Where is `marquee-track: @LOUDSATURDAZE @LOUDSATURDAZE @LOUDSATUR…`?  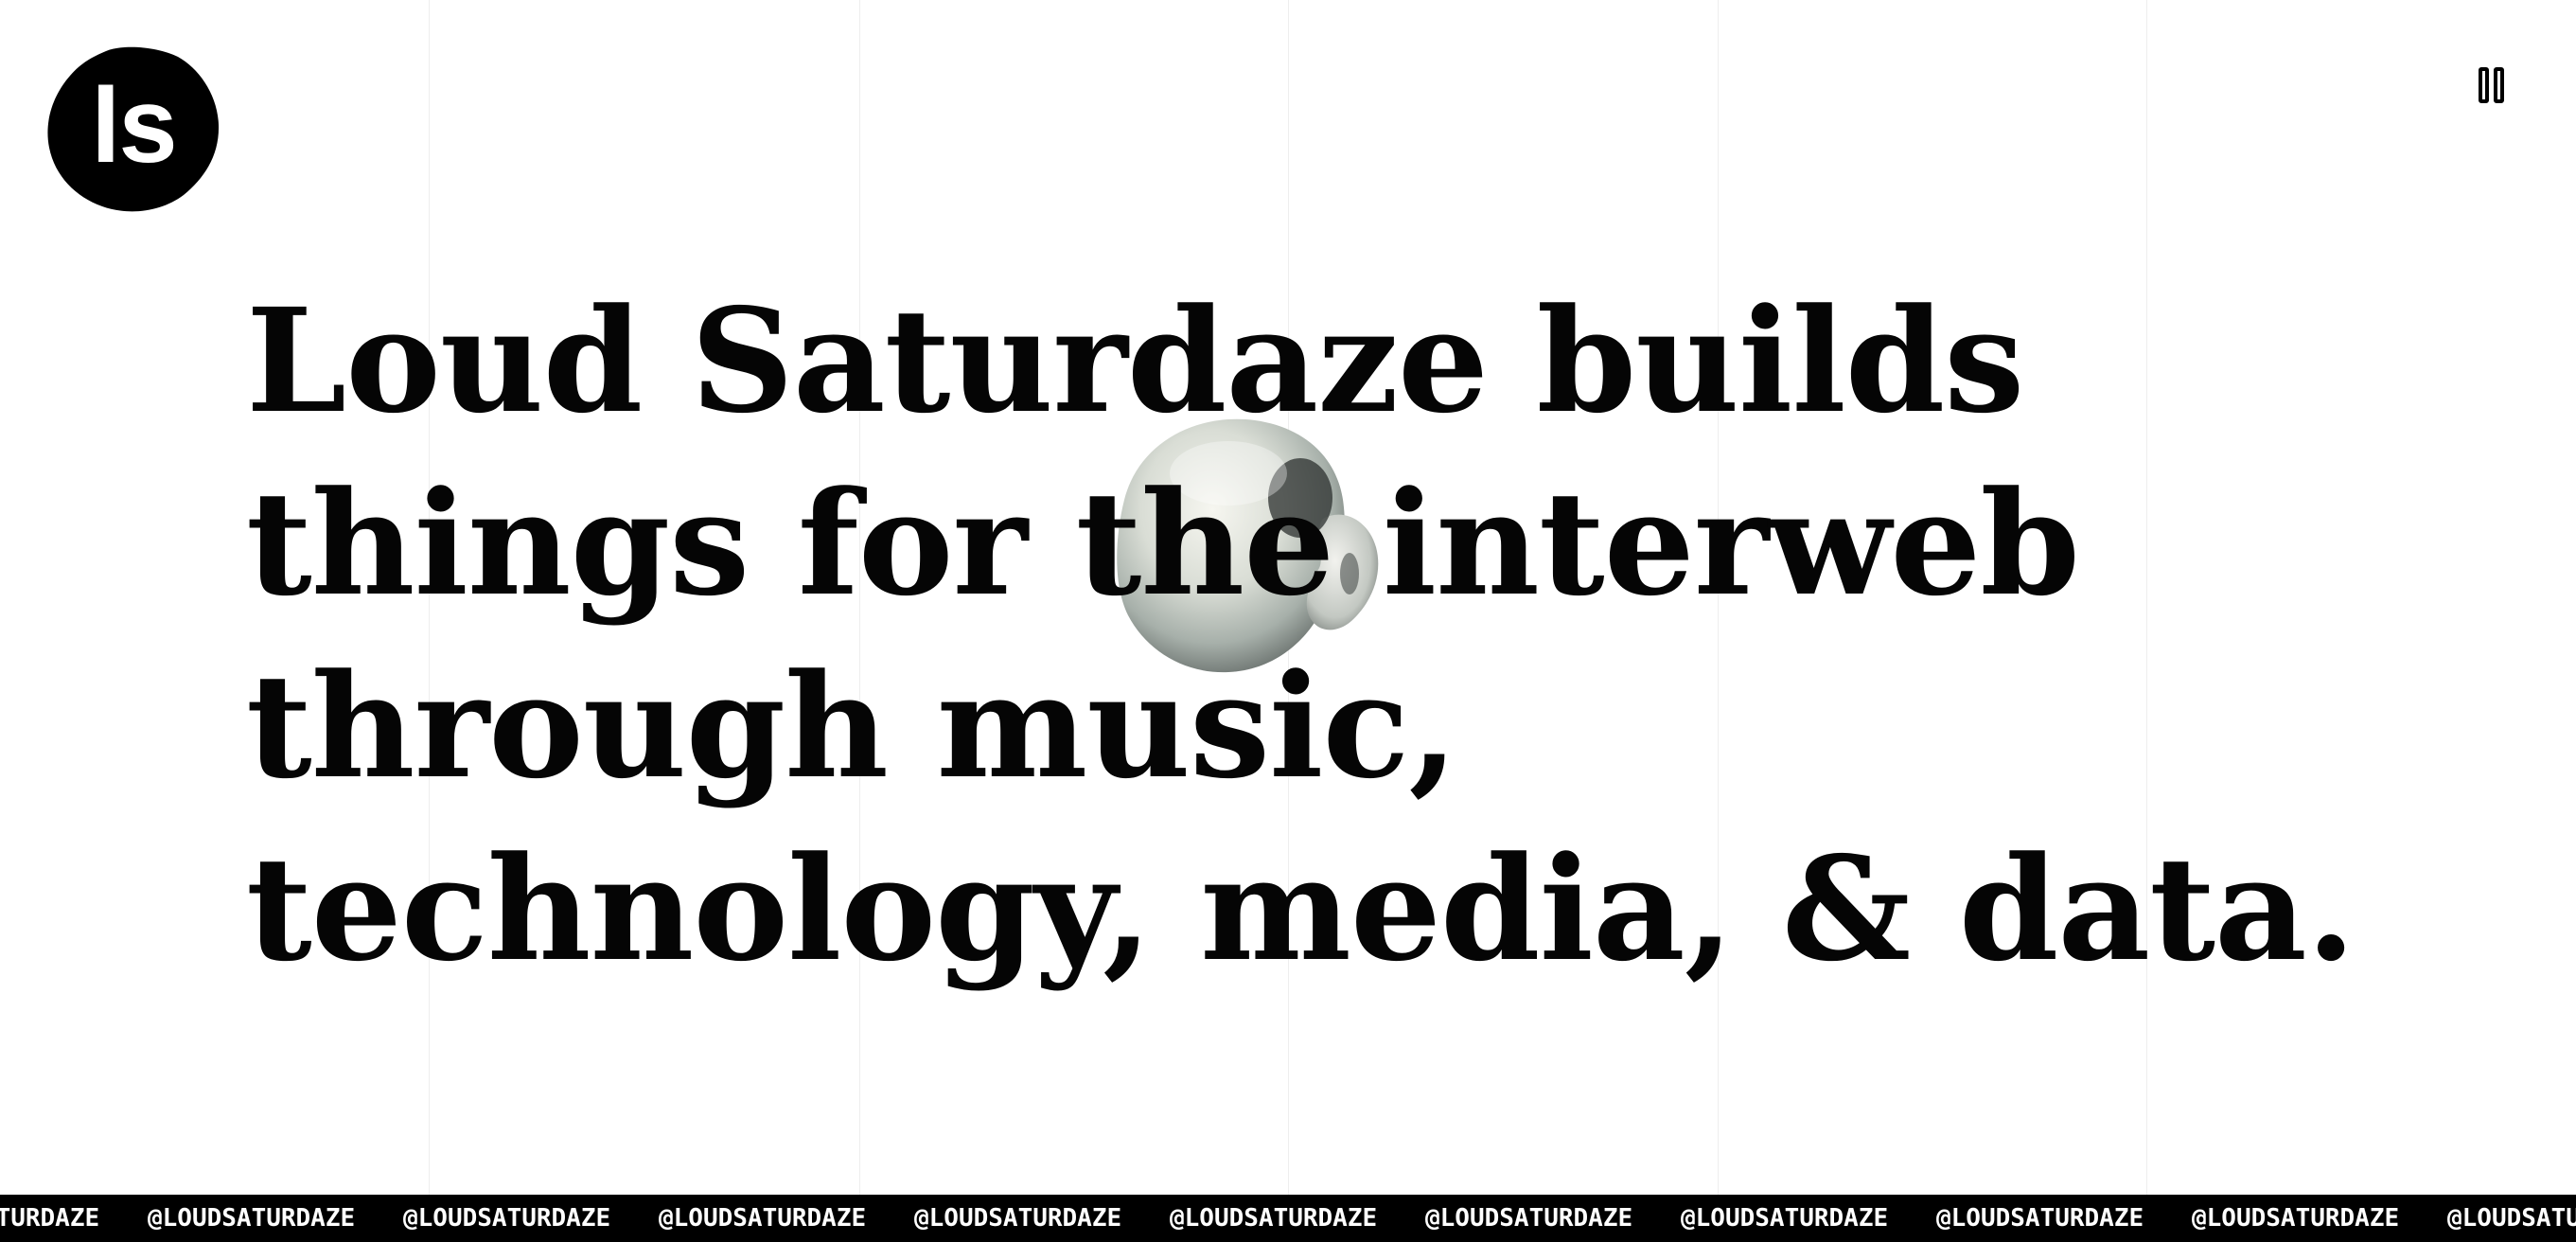
marquee-track: @LOUDSATURDAZE @LOUDSATURDAZE @LOUDSATUR… is located at coordinates (1288, 1218).